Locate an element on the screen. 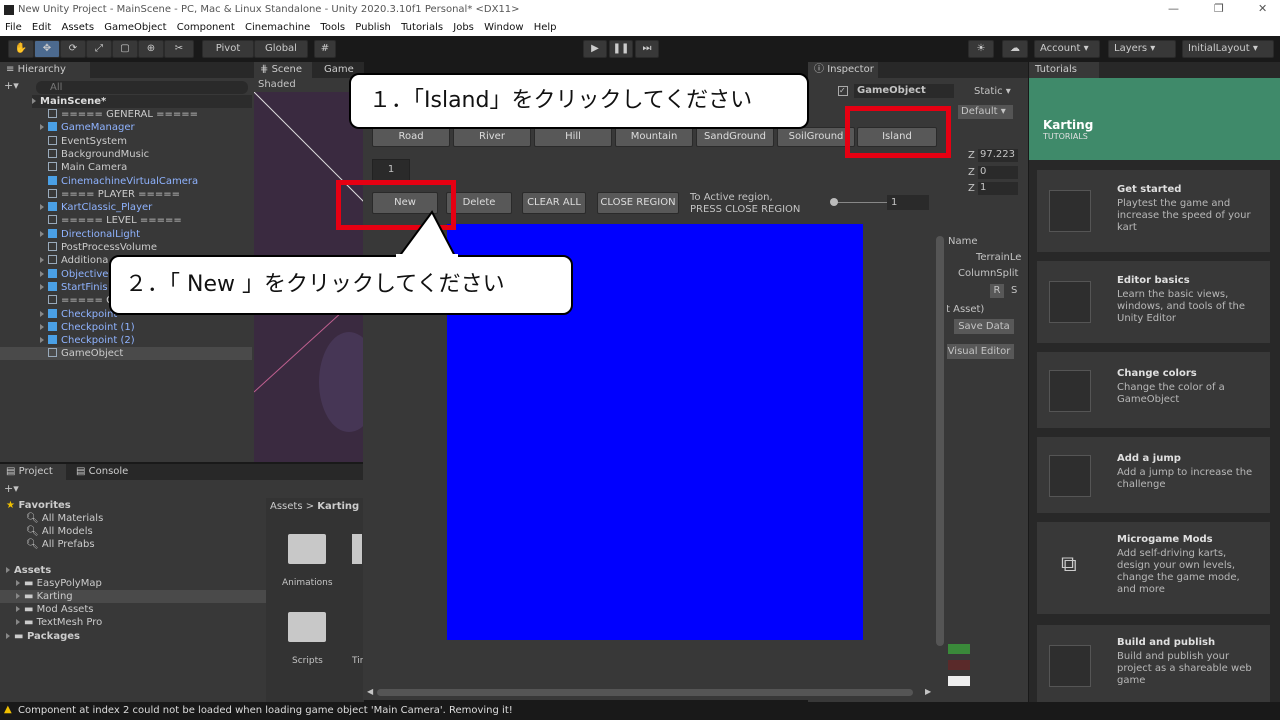 Image resolution: width=1280 pixels, height=720 pixels. tab-hierarchy: ≡ Hierarchy is located at coordinates (45, 70).